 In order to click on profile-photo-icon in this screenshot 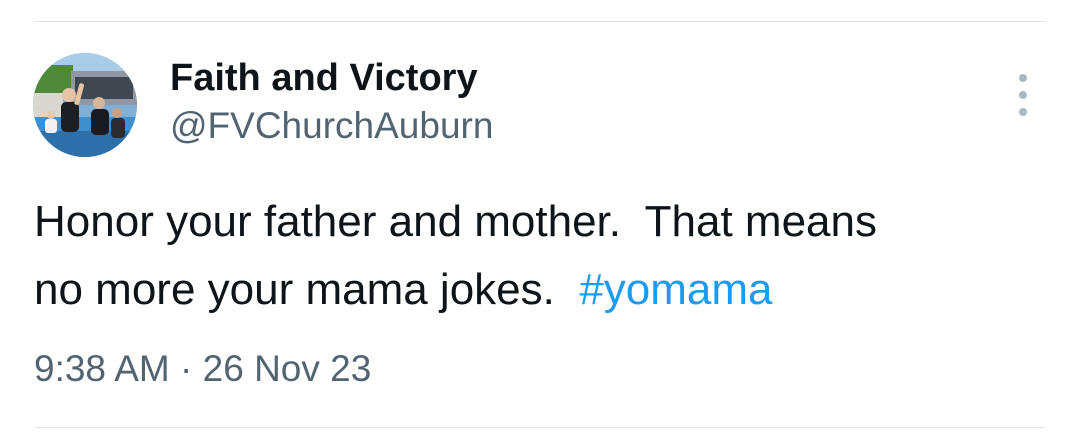, I will do `click(85, 105)`.